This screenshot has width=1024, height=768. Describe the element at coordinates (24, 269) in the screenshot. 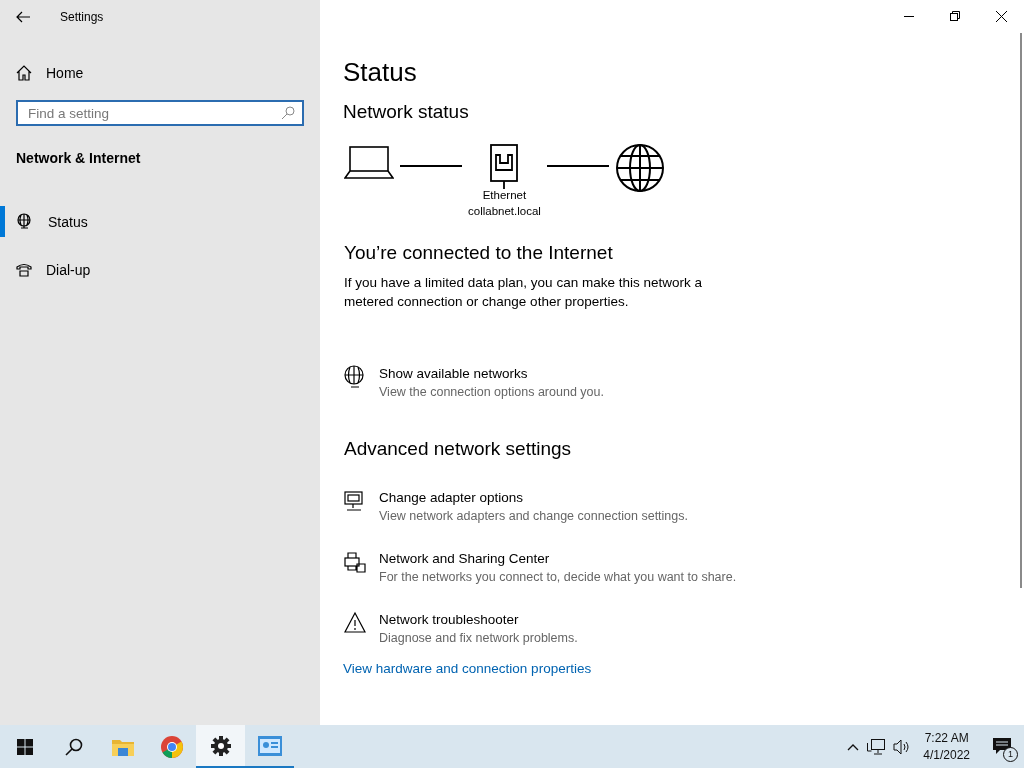

I see `phone-icon` at that location.